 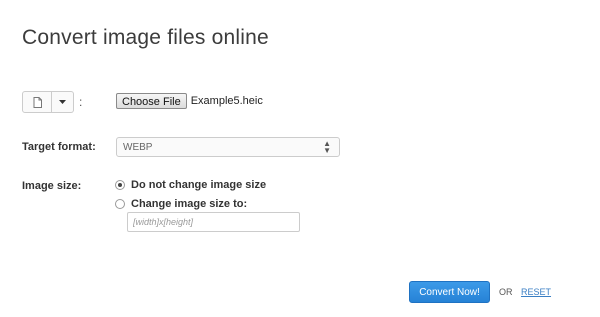 I want to click on radio-no-resize: Do not change image size, so click(x=190, y=185).